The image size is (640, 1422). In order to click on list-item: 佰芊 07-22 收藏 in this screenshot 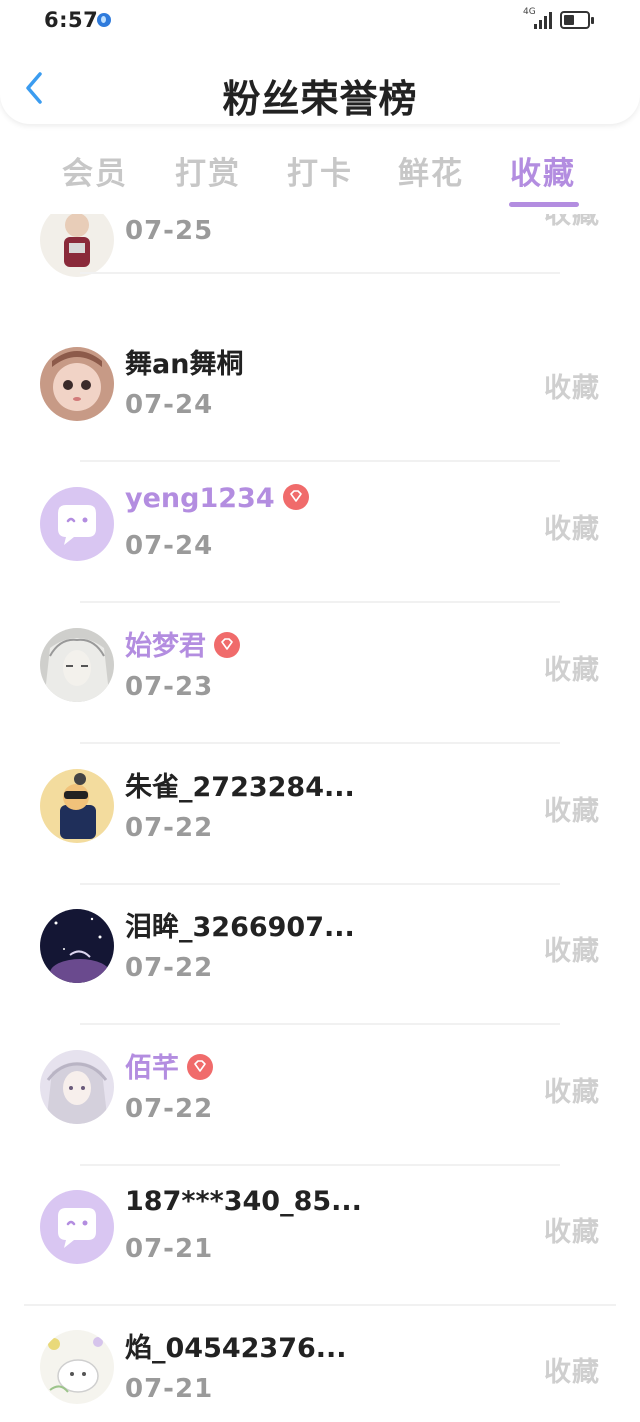, I will do `click(320, 1095)`.